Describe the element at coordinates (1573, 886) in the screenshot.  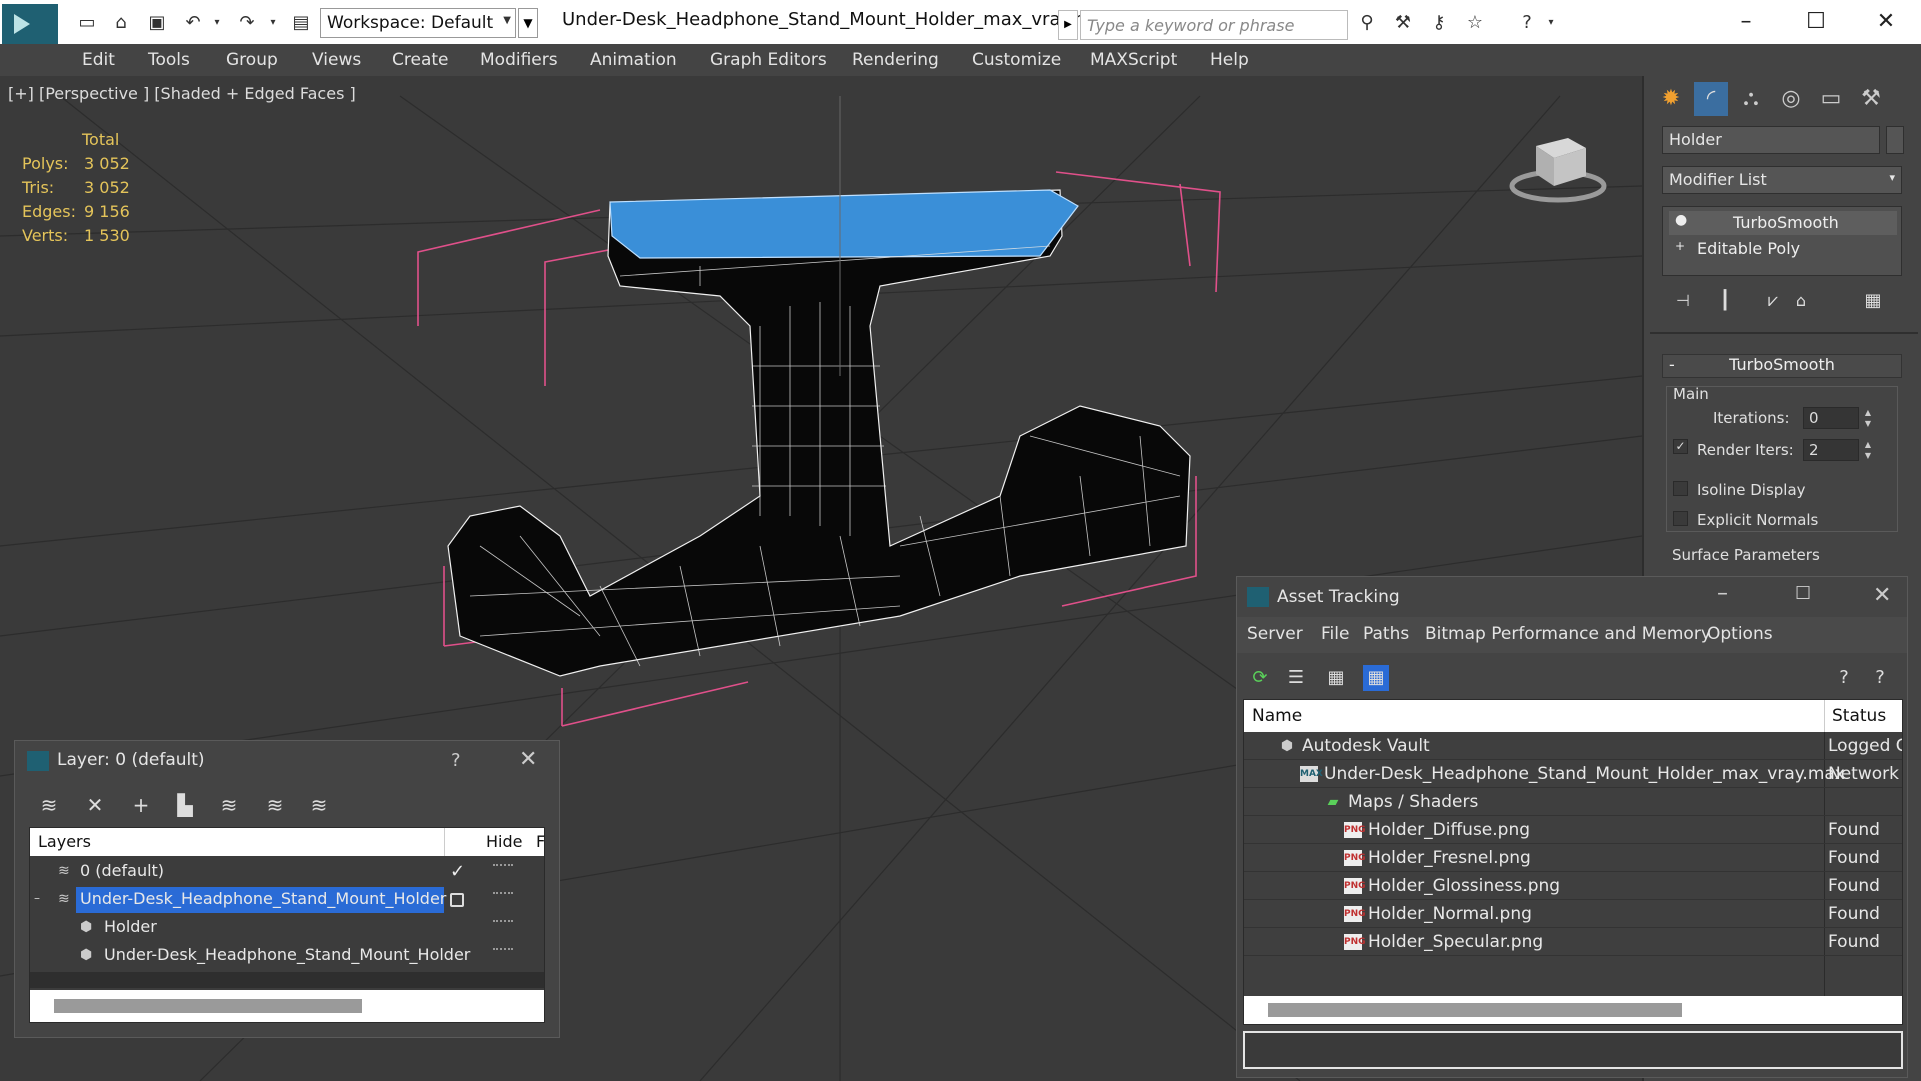
I see `asset-row: PNG Holder_Glossiness.png Found` at that location.